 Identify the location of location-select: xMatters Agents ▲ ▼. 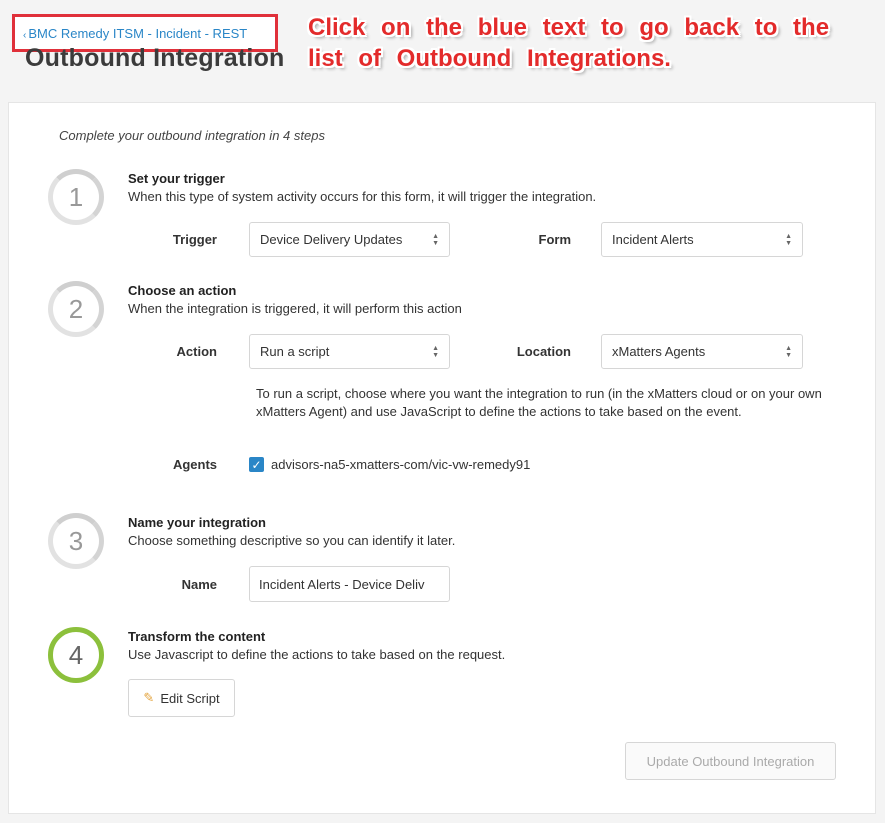
(702, 351).